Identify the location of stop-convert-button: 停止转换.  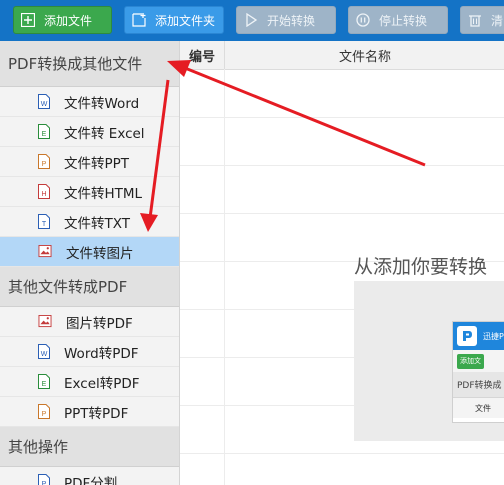
(398, 20).